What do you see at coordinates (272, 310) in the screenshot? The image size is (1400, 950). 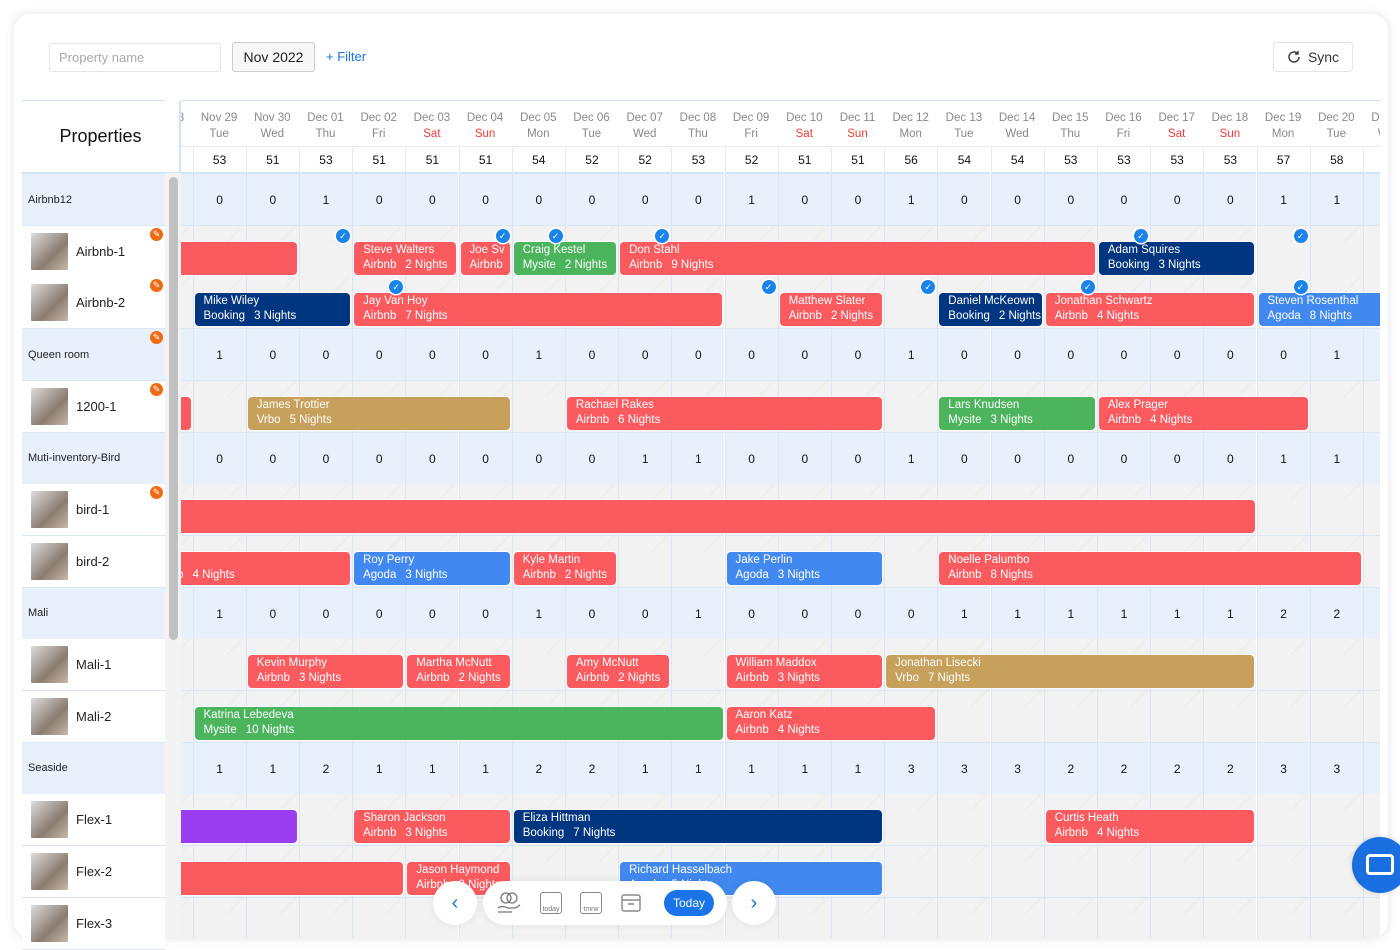 I see `booking-bar: Mike Wiley Booking 3 Nights` at bounding box center [272, 310].